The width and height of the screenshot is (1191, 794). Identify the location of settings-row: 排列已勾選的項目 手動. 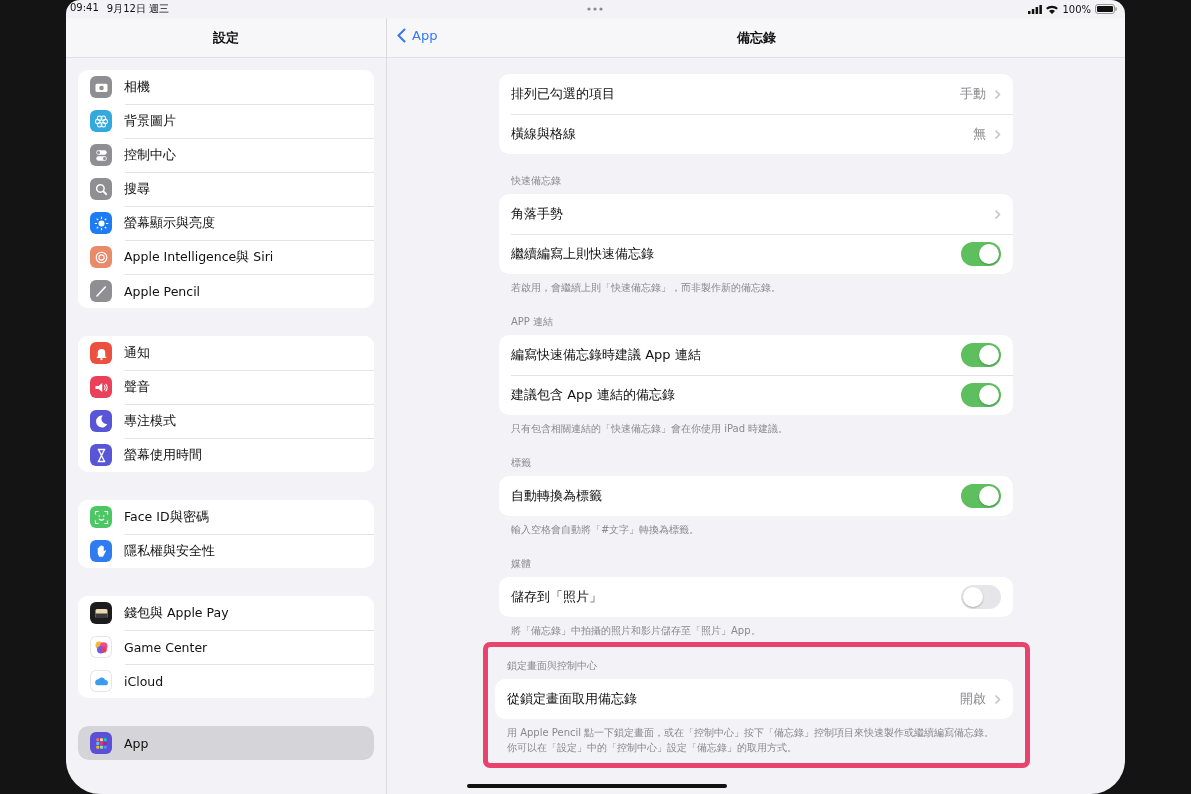
(756, 94).